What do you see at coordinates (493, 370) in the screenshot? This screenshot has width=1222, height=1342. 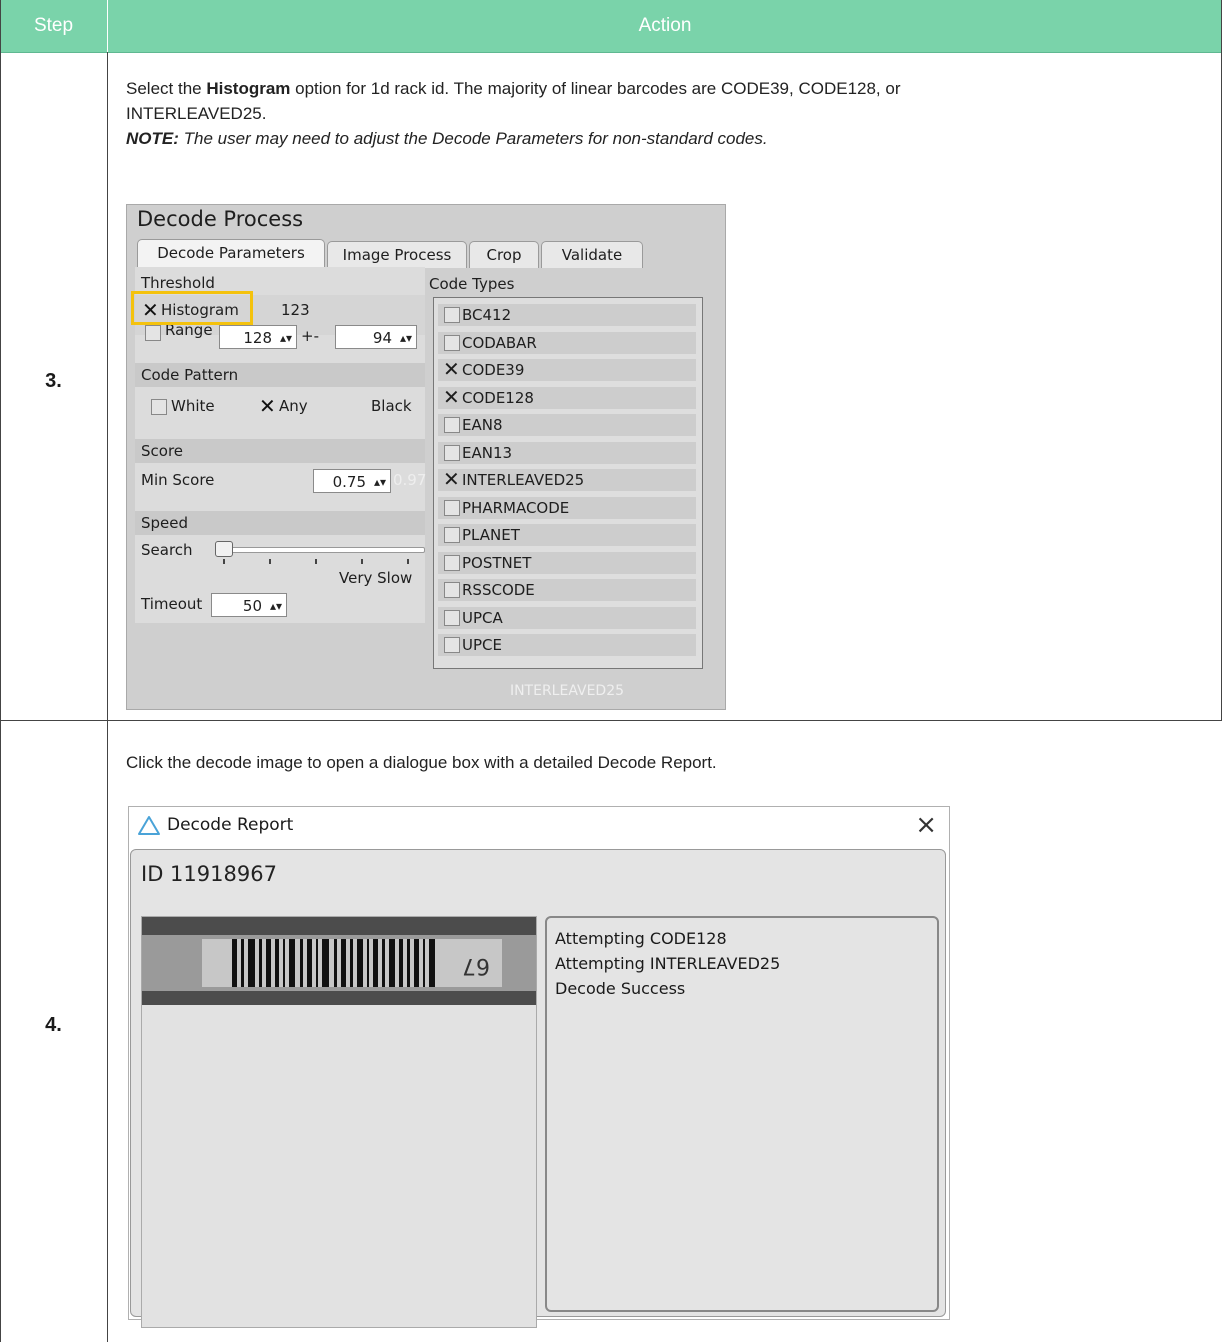 I see `code-type-label: CODE39` at bounding box center [493, 370].